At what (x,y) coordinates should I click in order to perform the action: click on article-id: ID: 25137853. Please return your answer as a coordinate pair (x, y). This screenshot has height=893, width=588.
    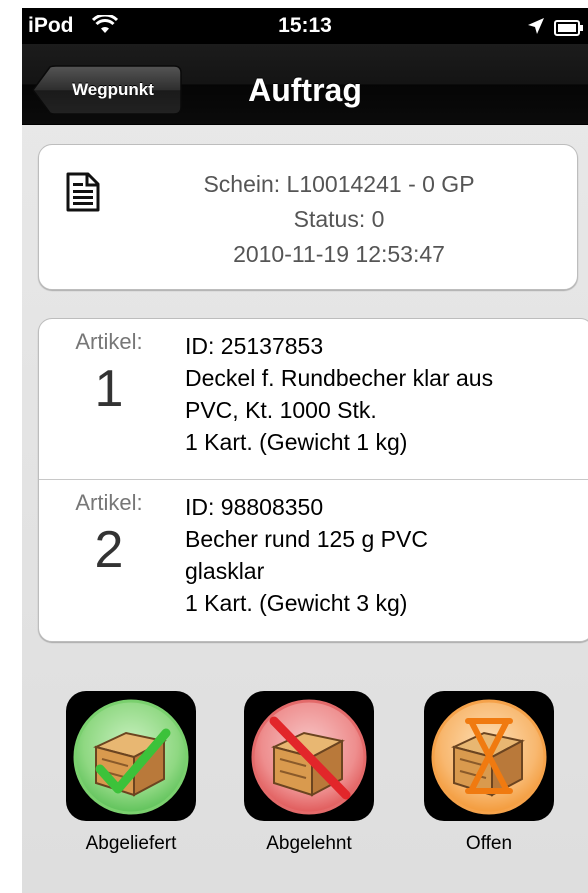
    Looking at the image, I should click on (254, 346).